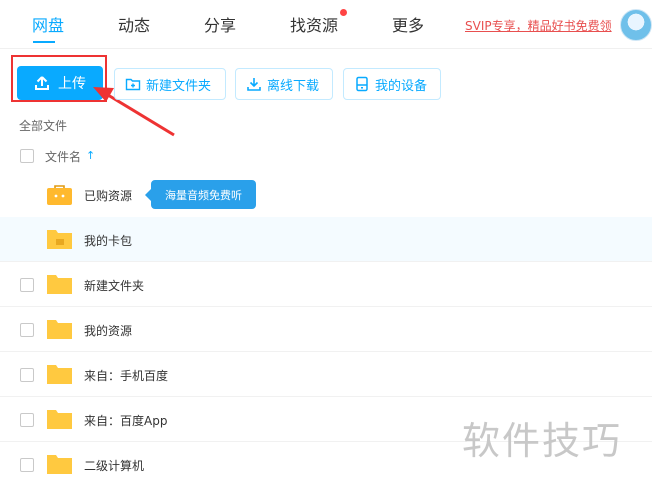 The image size is (652, 487). I want to click on file-name: 我的卡包, so click(108, 240).